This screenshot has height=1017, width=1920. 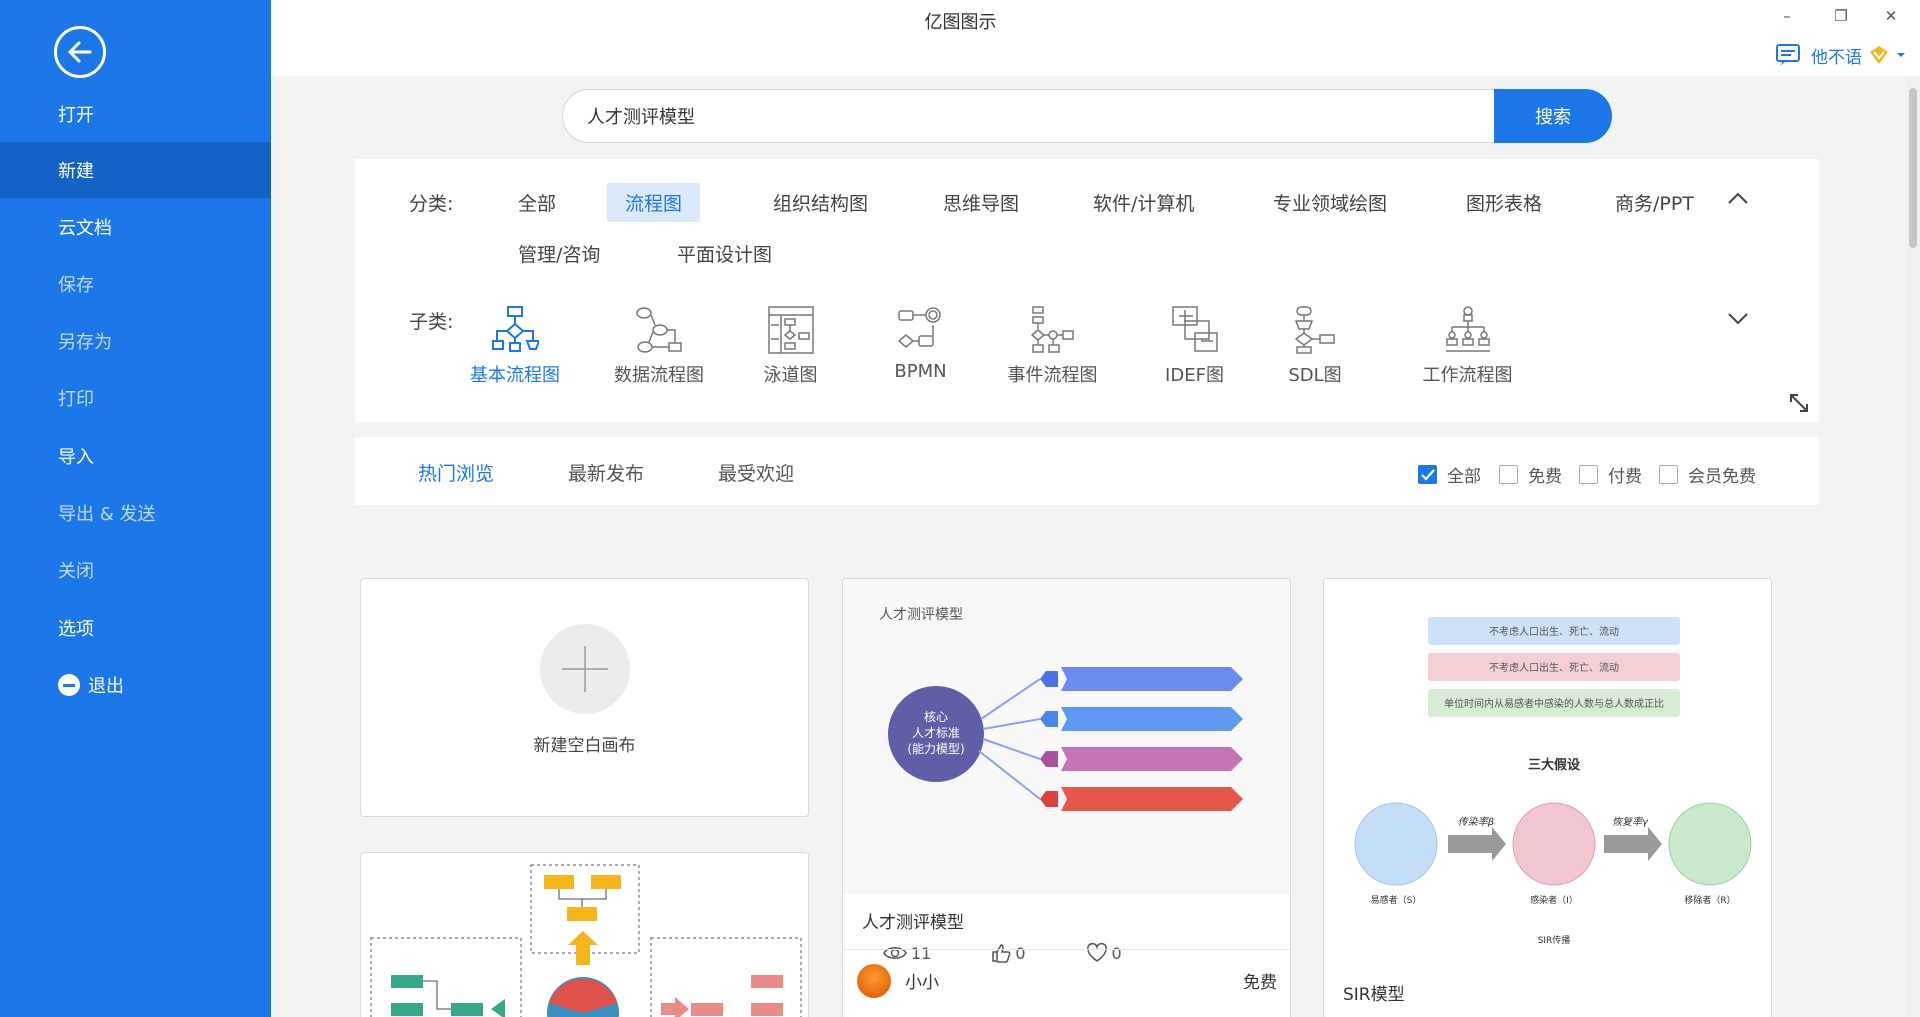 I want to click on sidebar-item-label: 打印, so click(x=76, y=399).